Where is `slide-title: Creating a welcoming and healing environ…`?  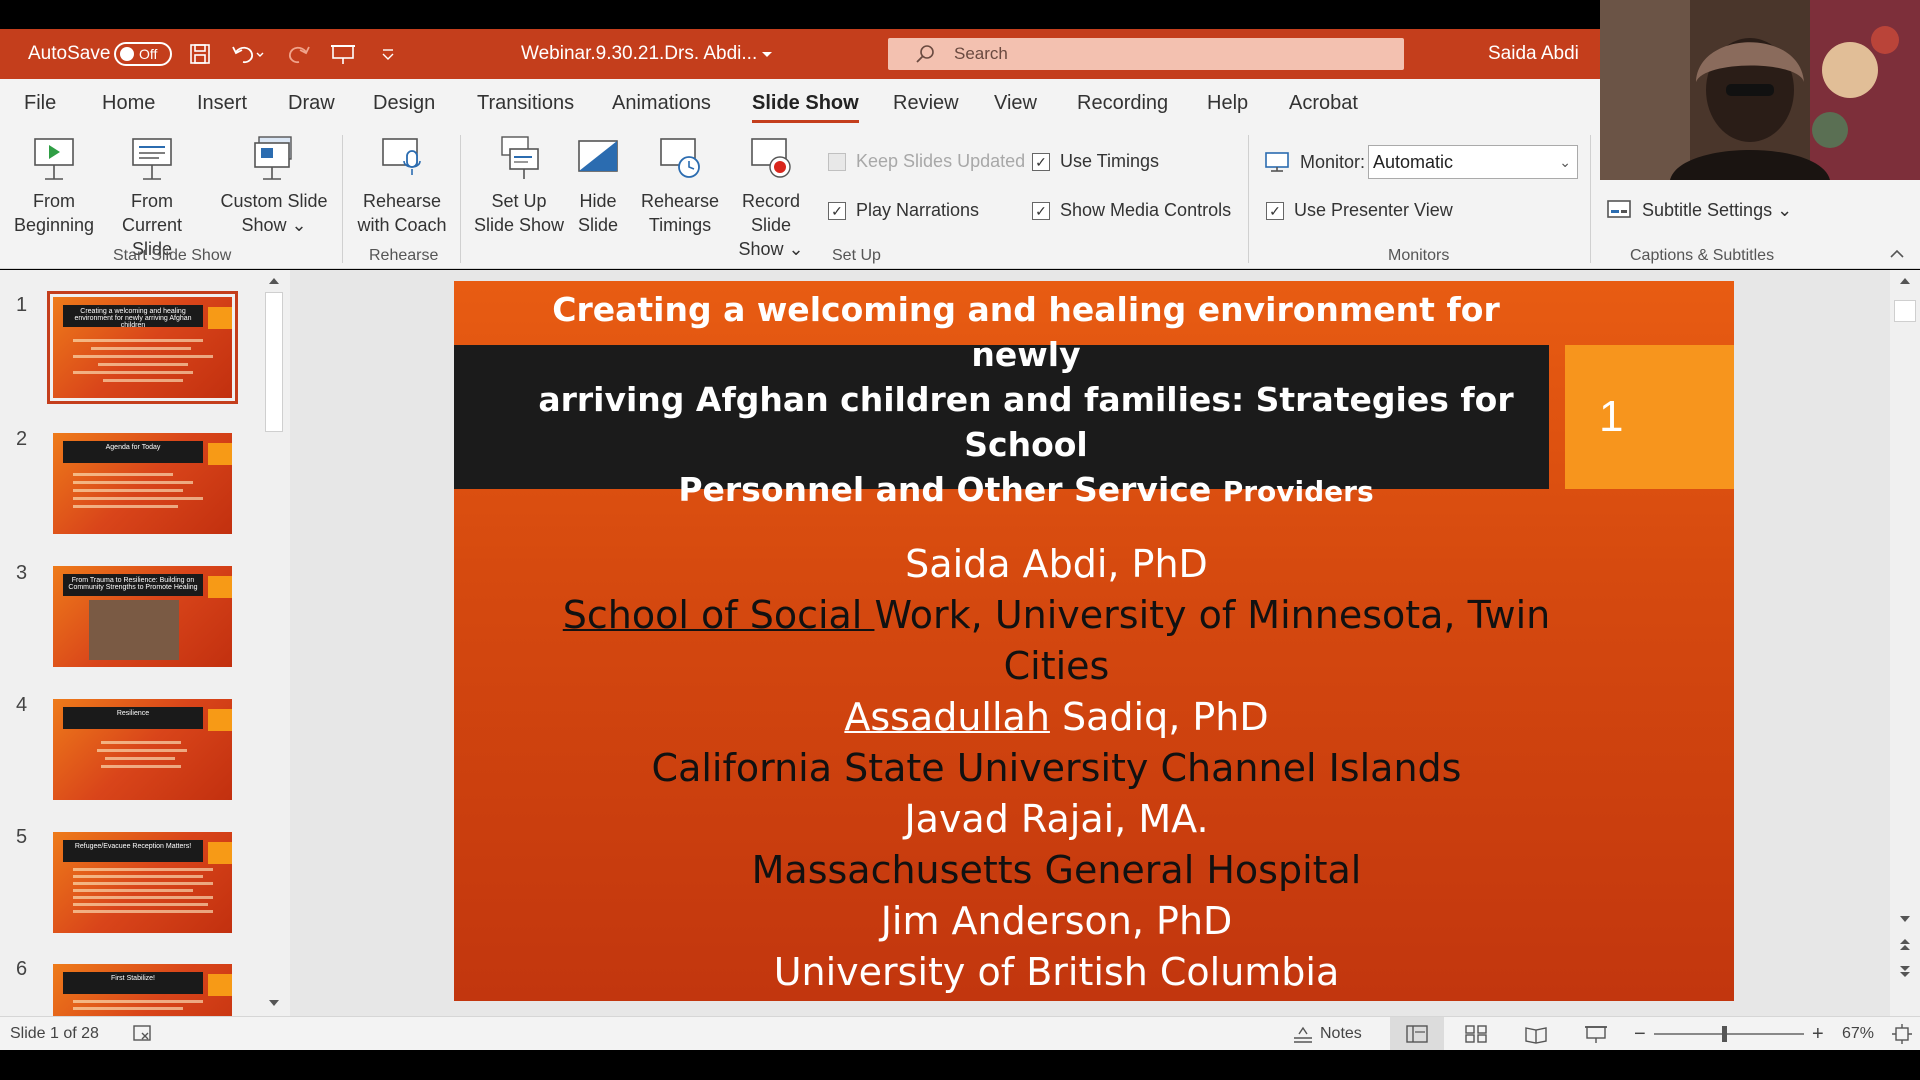 slide-title: Creating a welcoming and healing environ… is located at coordinates (1026, 400).